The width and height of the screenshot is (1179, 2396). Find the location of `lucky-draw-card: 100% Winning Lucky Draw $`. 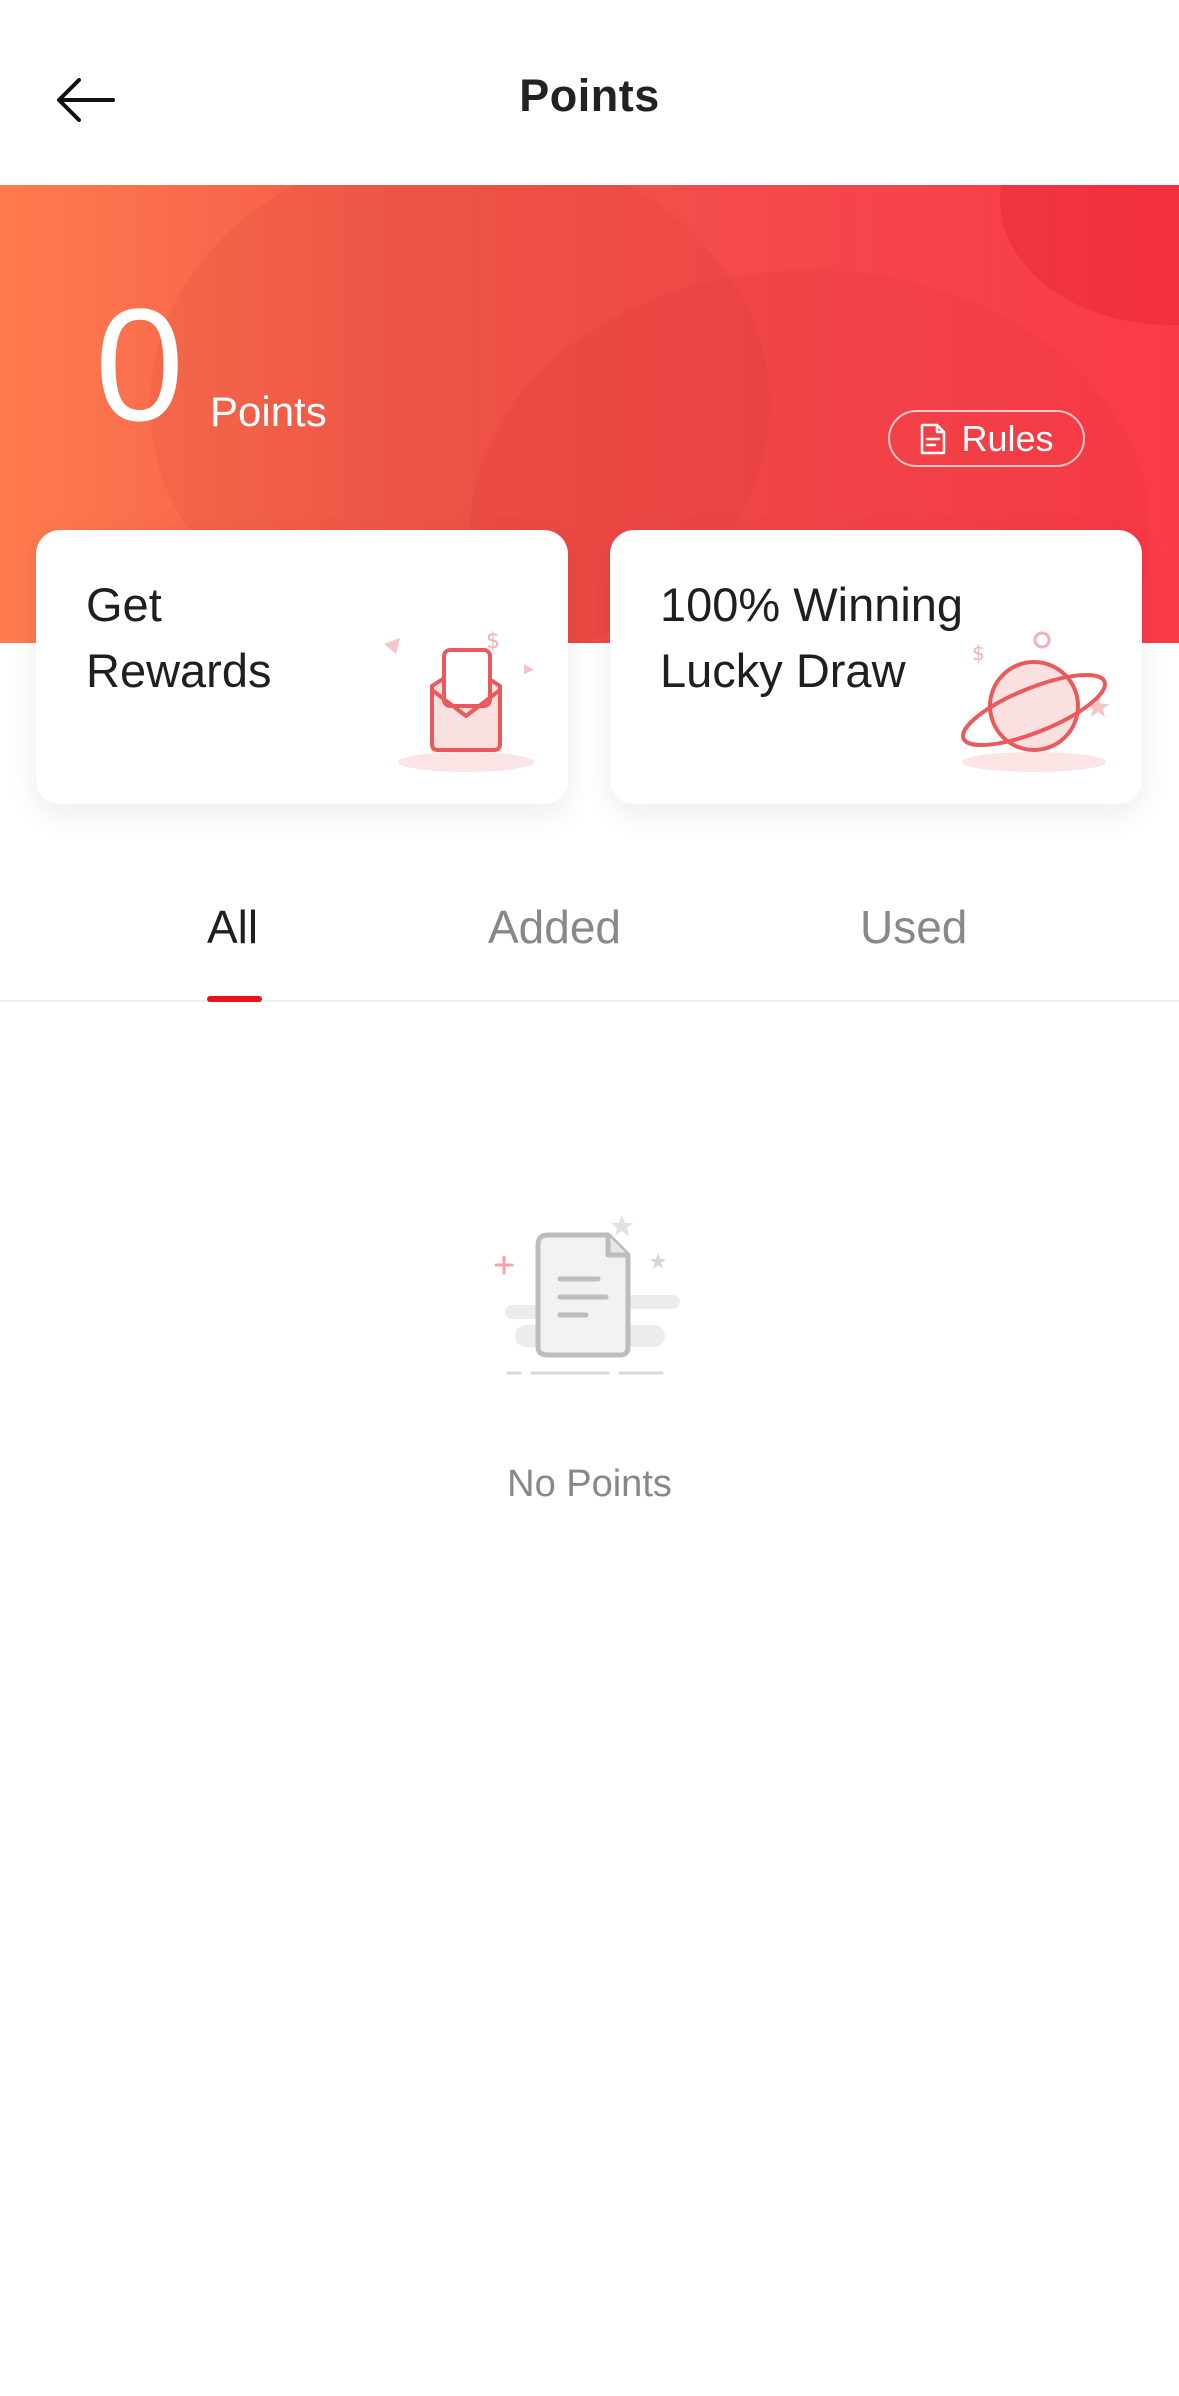

lucky-draw-card: 100% Winning Lucky Draw $ is located at coordinates (876, 667).